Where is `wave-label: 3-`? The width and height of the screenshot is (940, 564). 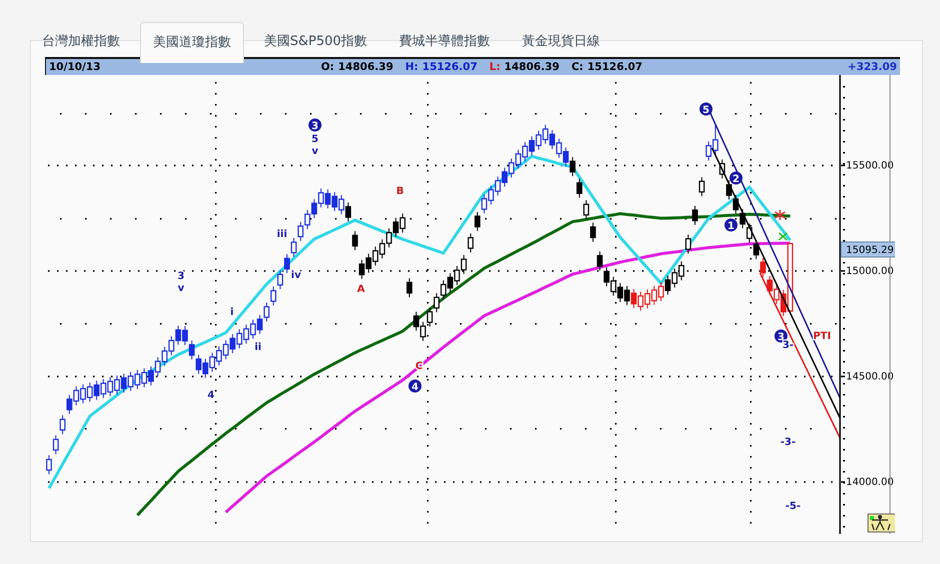 wave-label: 3- is located at coordinates (788, 345).